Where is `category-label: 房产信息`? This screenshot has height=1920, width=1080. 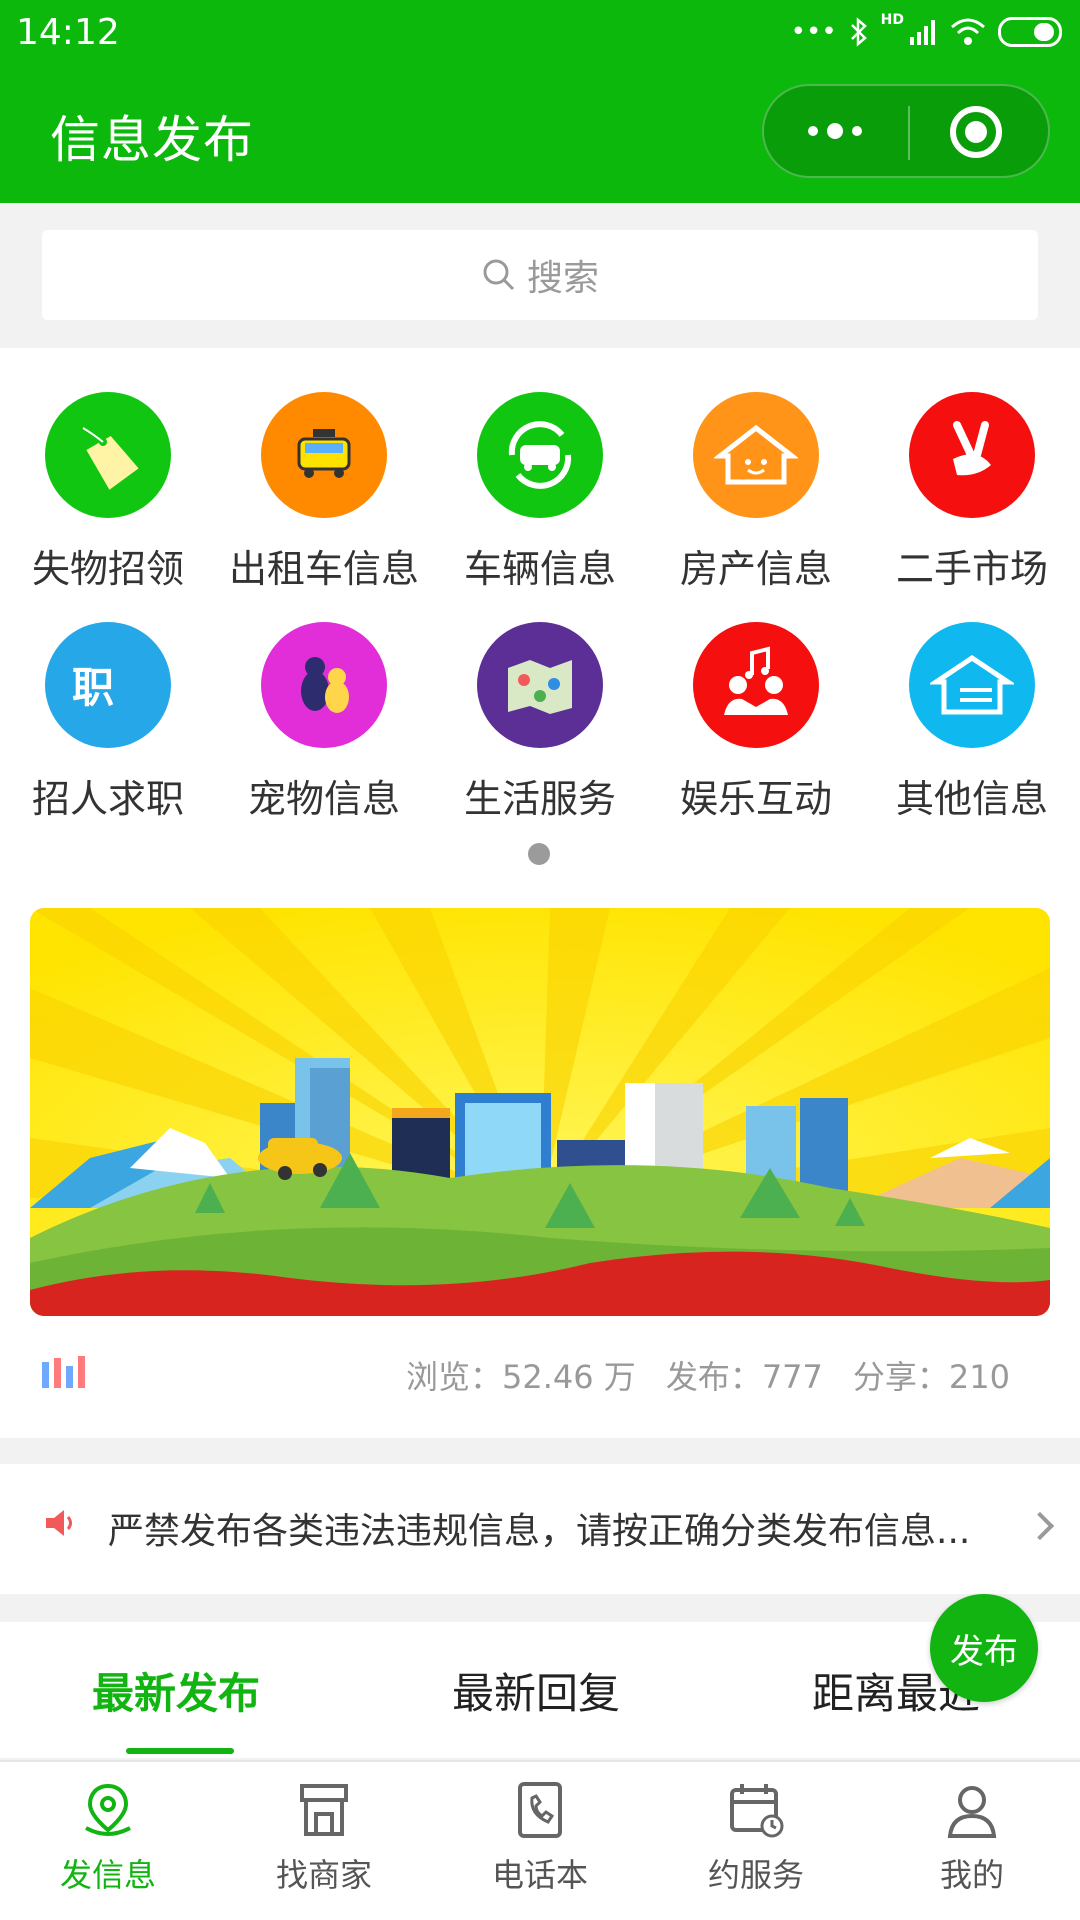 category-label: 房产信息 is located at coordinates (755, 569).